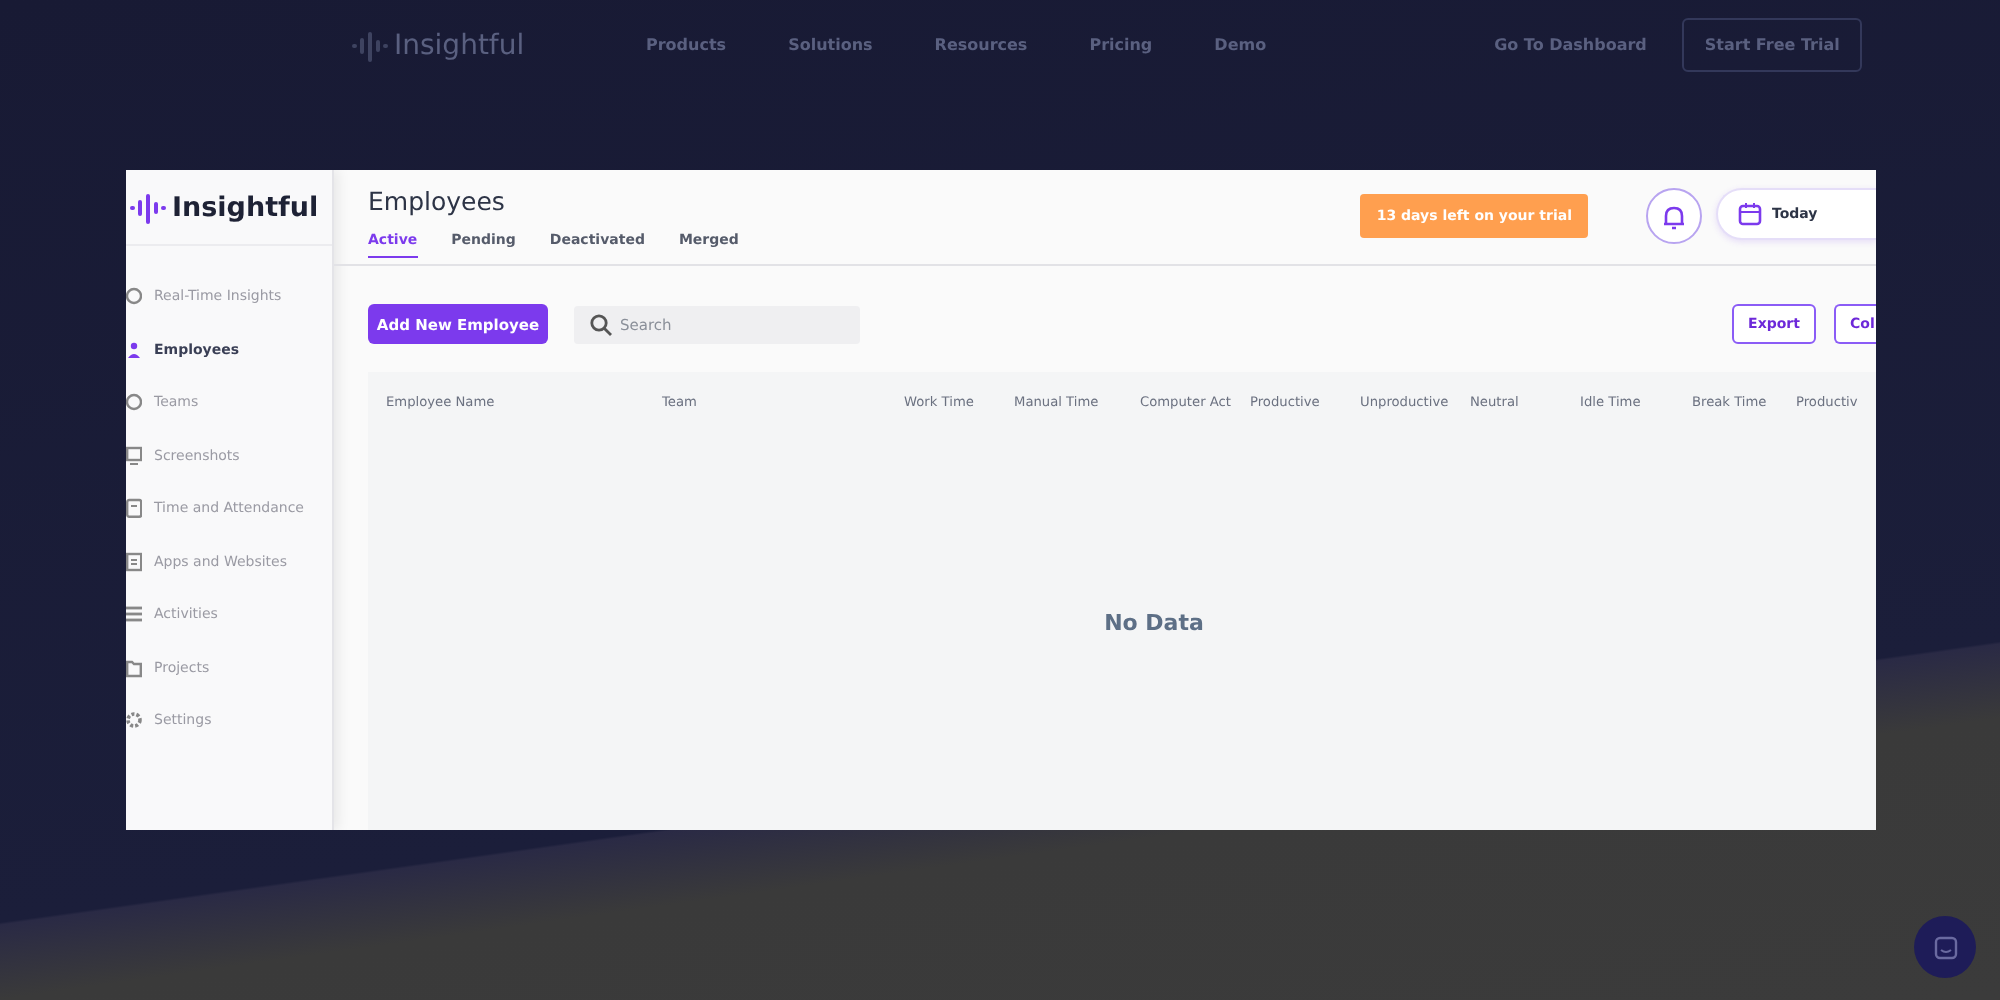  I want to click on empty-message: No Data, so click(1154, 623).